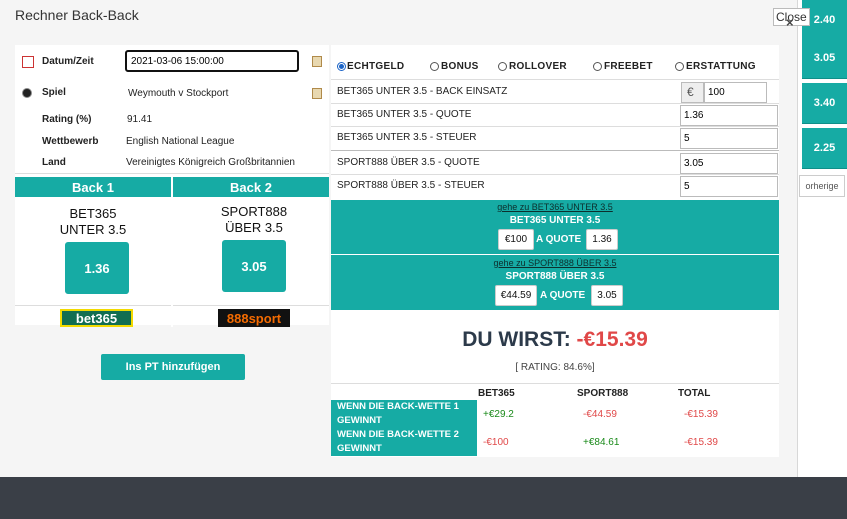 The height and width of the screenshot is (519, 847). Describe the element at coordinates (563, 295) in the screenshot. I see `sport888-quote-label: A QUOTE` at that location.